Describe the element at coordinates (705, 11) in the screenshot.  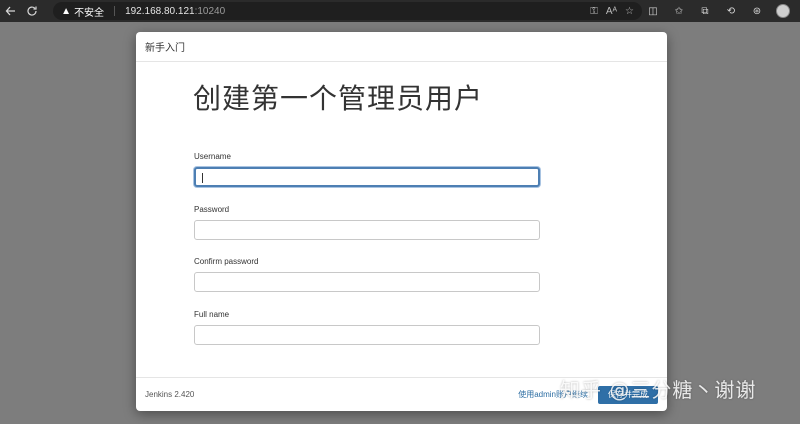
I see `collections-icon: ⧉` at that location.